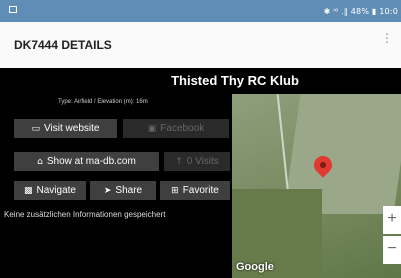  I want to click on pin-center, so click(323, 165).